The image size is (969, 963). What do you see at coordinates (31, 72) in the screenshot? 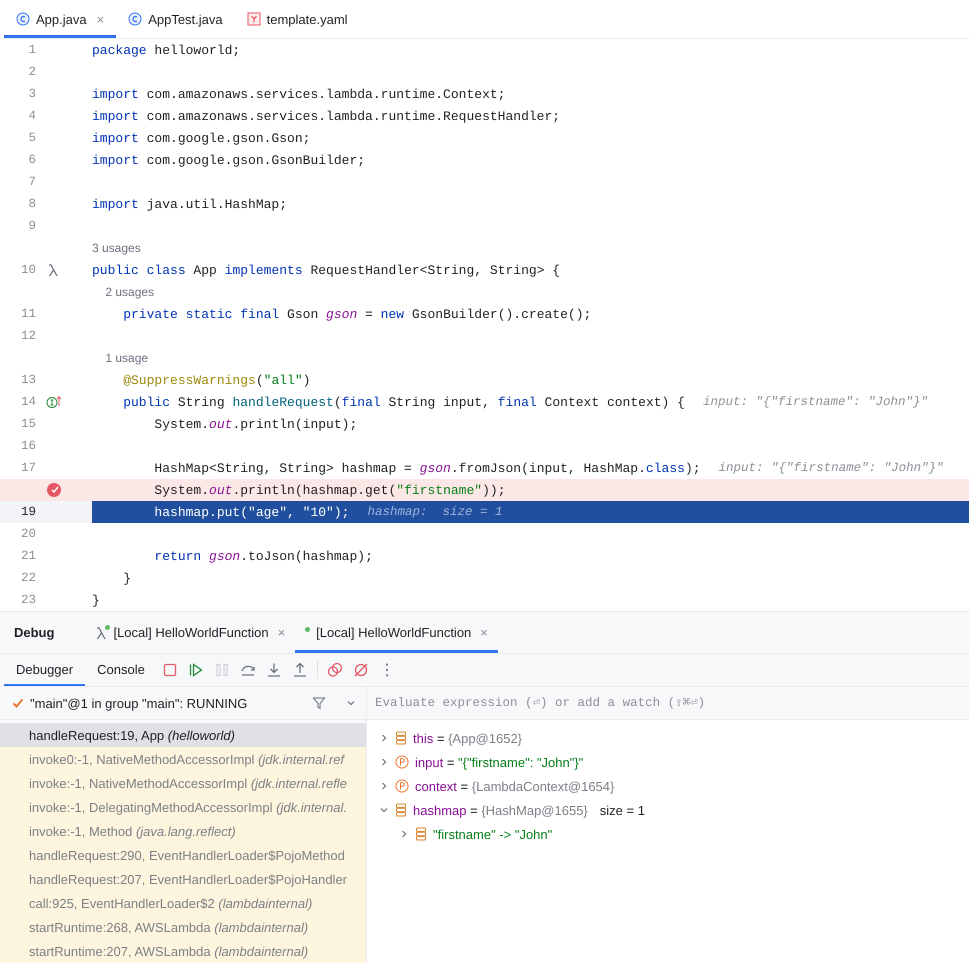
I see `line-number: 2` at bounding box center [31, 72].